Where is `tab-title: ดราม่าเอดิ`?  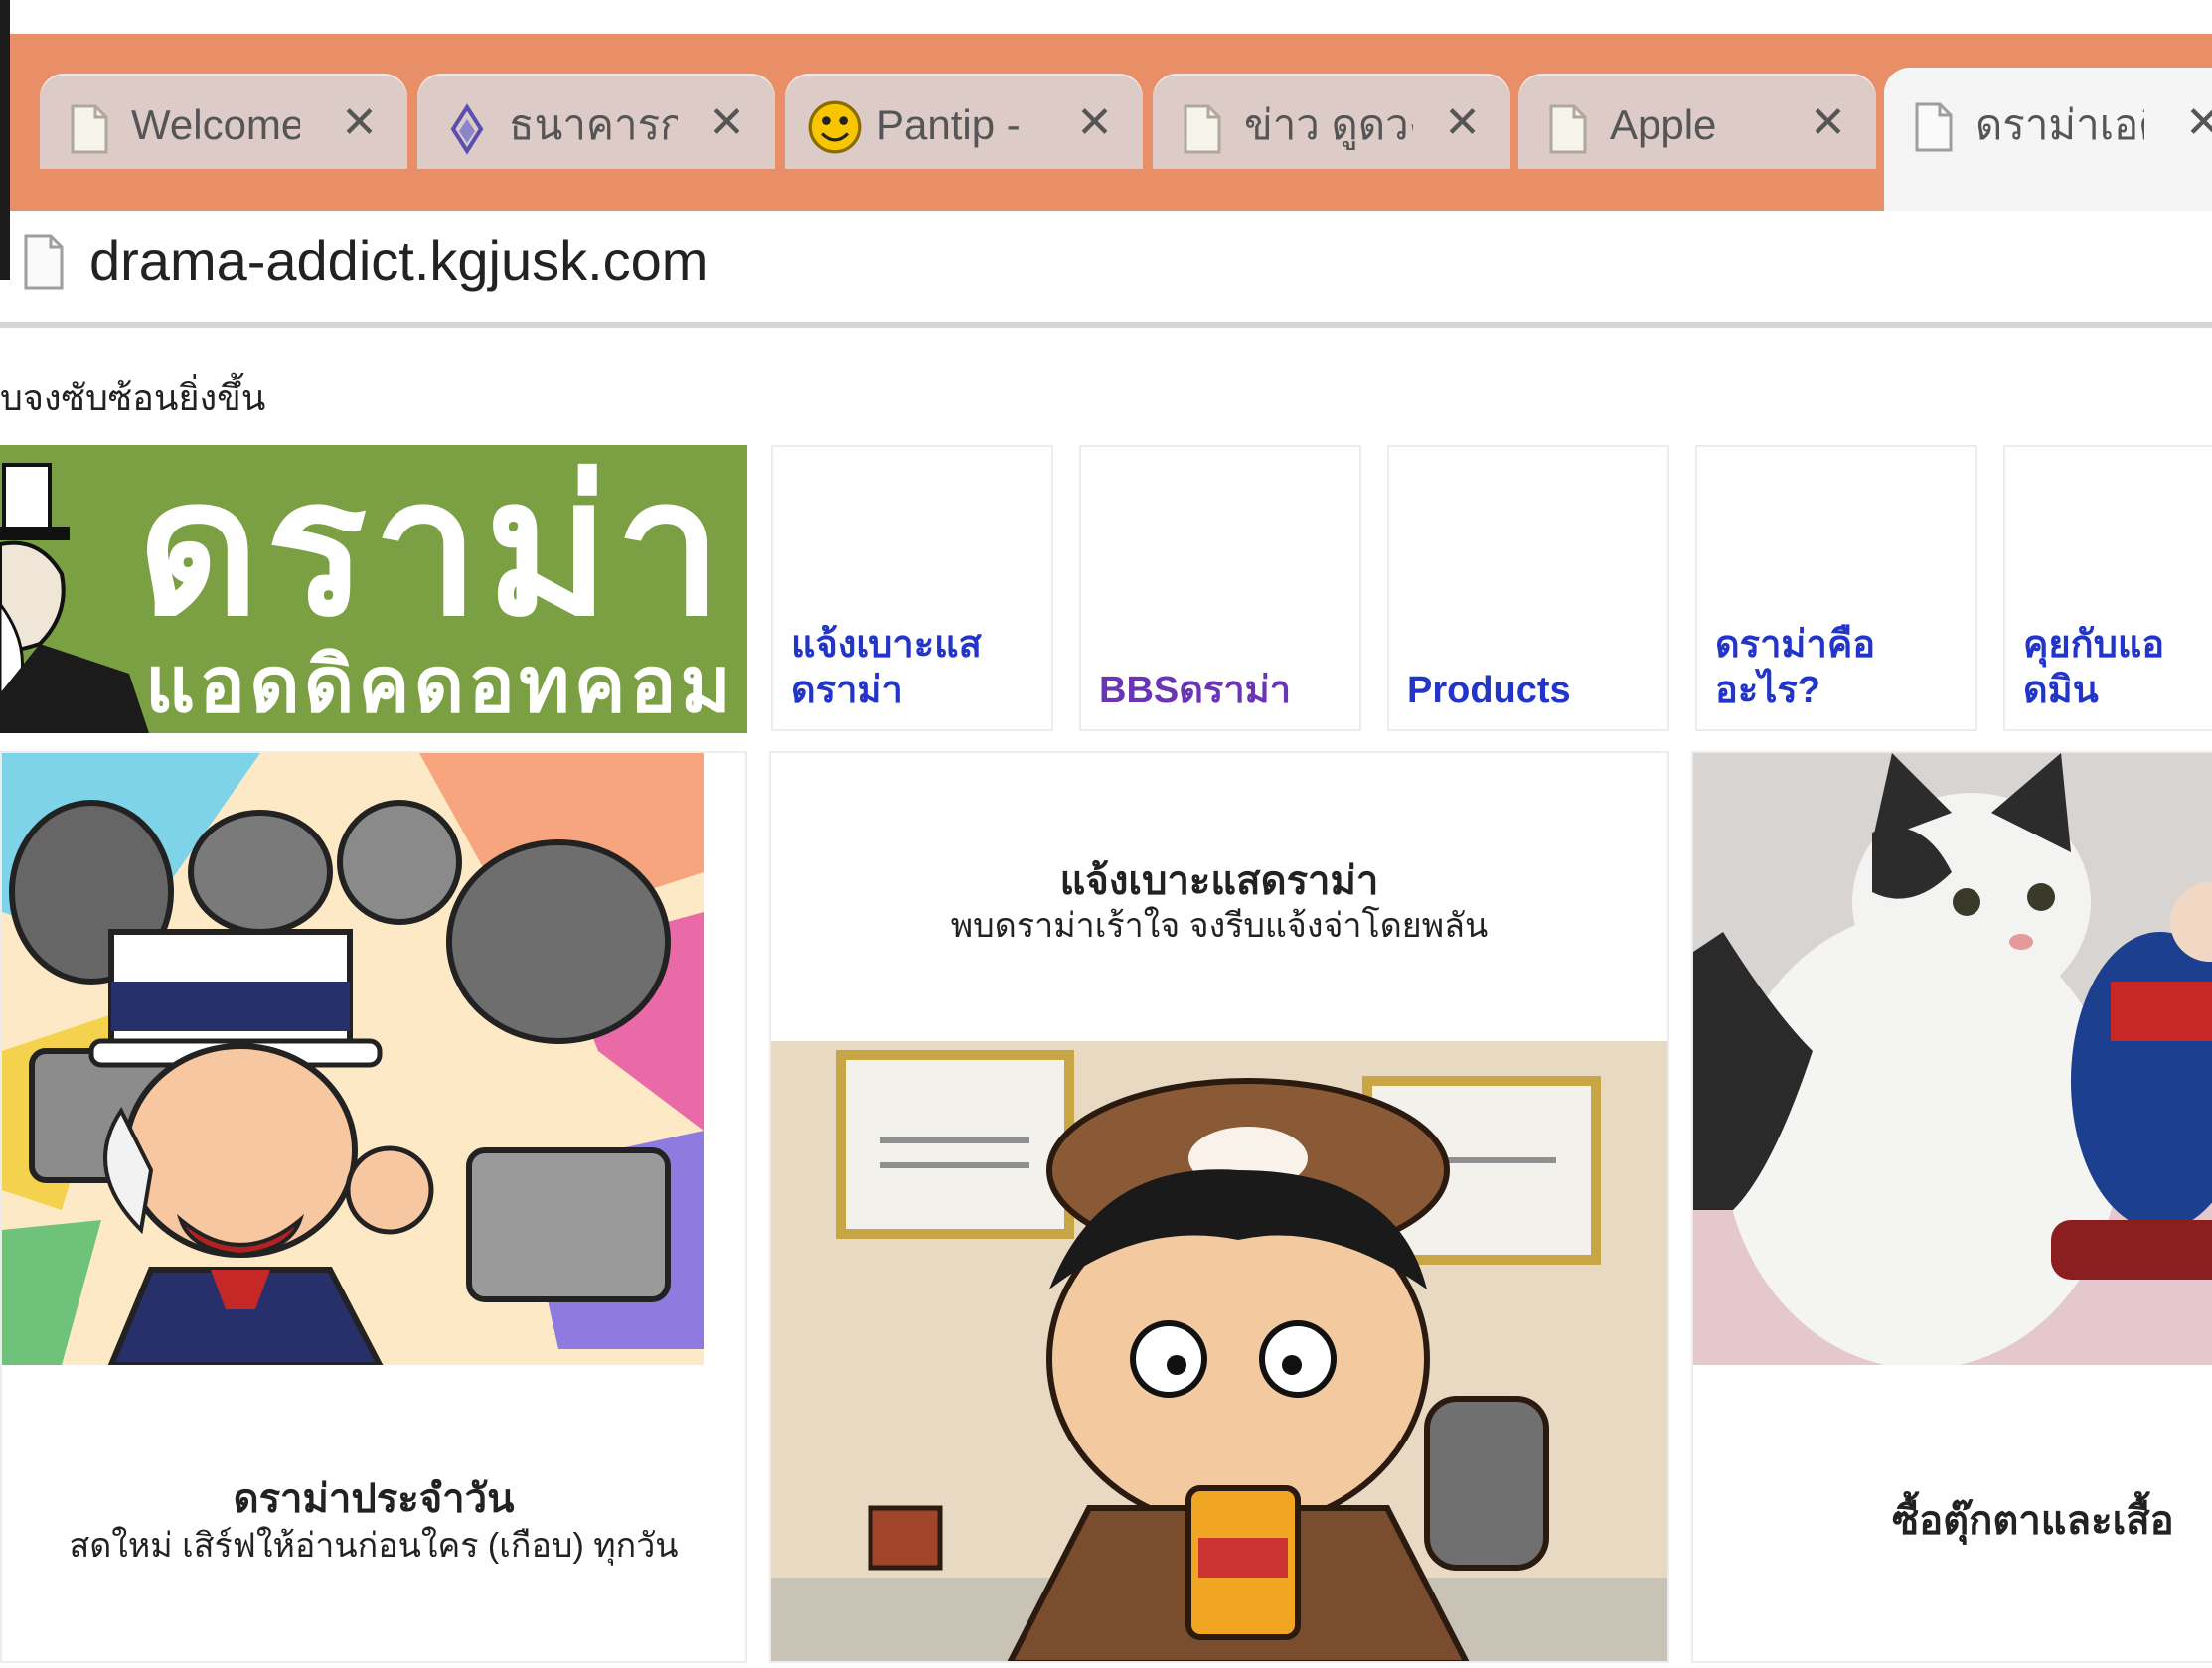 tab-title: ดราม่าเอดิ is located at coordinates (2059, 124).